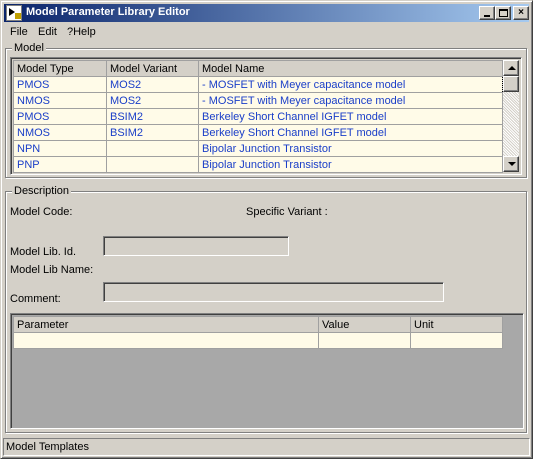 The image size is (533, 459). Describe the element at coordinates (287, 212) in the screenshot. I see `specific-variant-label: Specific Variant :` at that location.